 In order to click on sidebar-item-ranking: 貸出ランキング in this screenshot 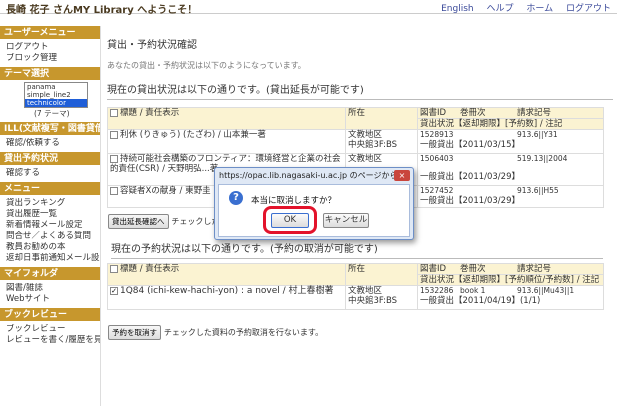, I will do `click(50, 203)`.